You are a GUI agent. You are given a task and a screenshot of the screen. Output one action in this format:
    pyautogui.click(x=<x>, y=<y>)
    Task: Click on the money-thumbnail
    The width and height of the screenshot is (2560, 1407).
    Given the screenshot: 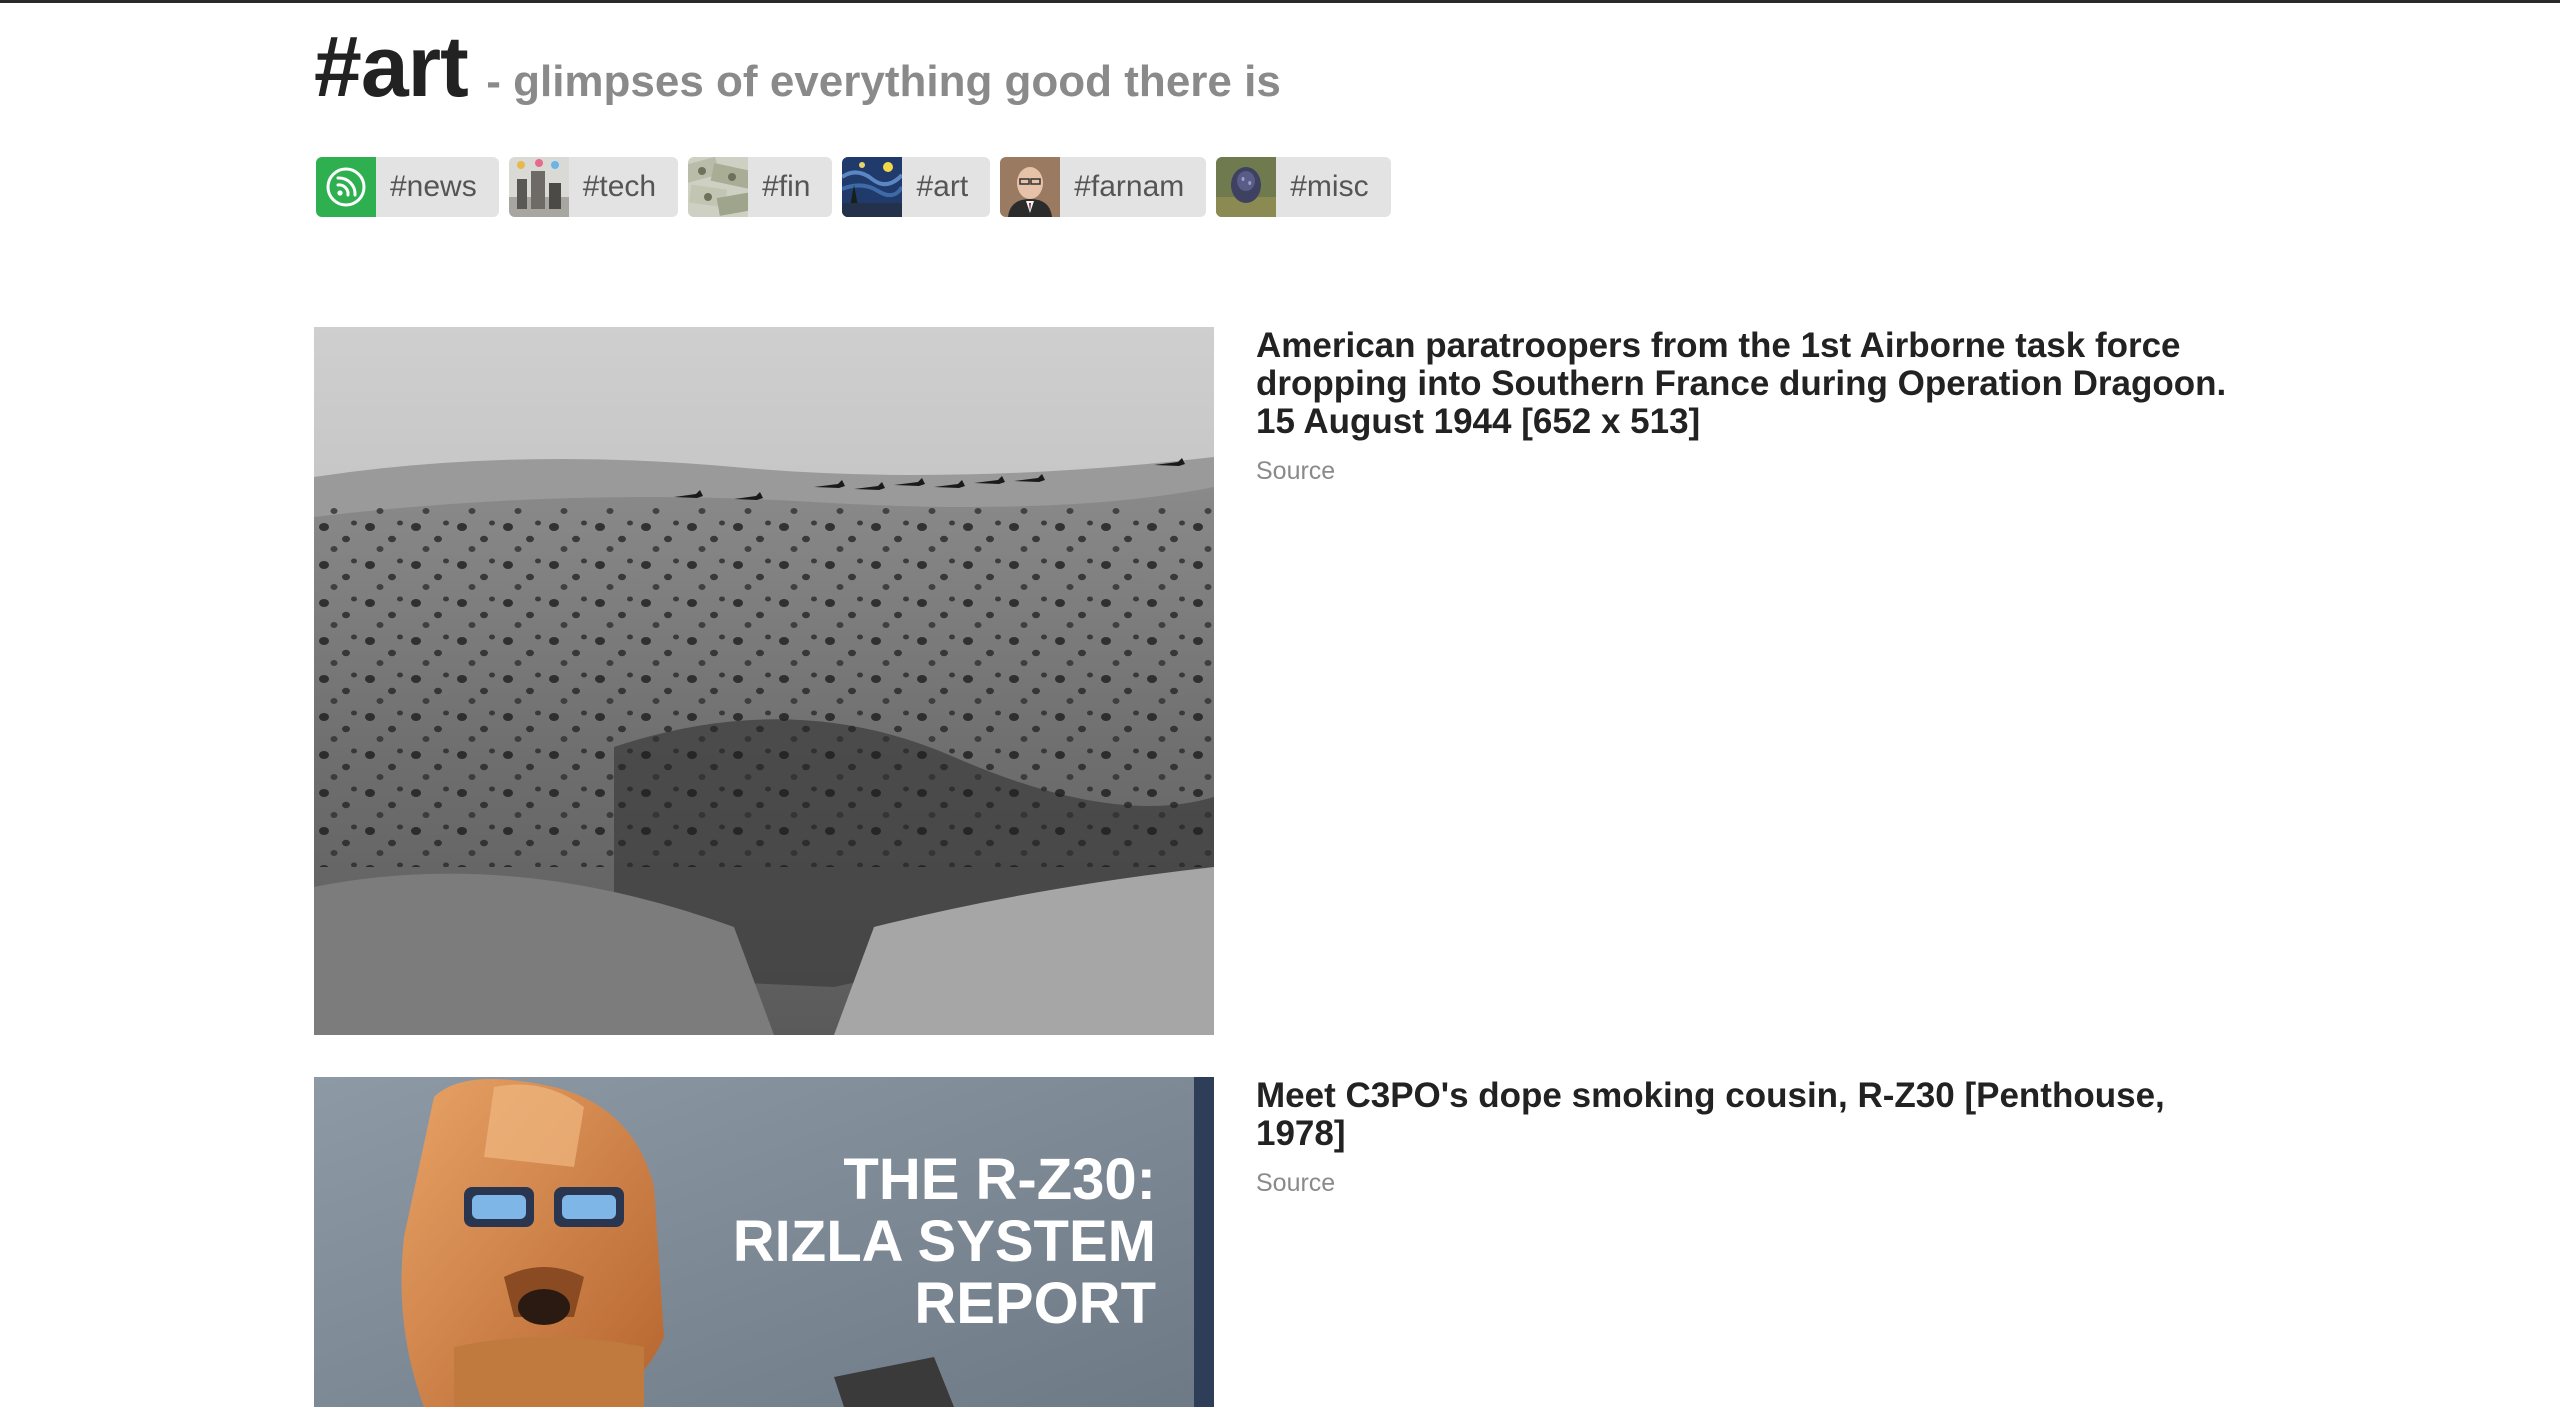 What is the action you would take?
    pyautogui.click(x=718, y=187)
    